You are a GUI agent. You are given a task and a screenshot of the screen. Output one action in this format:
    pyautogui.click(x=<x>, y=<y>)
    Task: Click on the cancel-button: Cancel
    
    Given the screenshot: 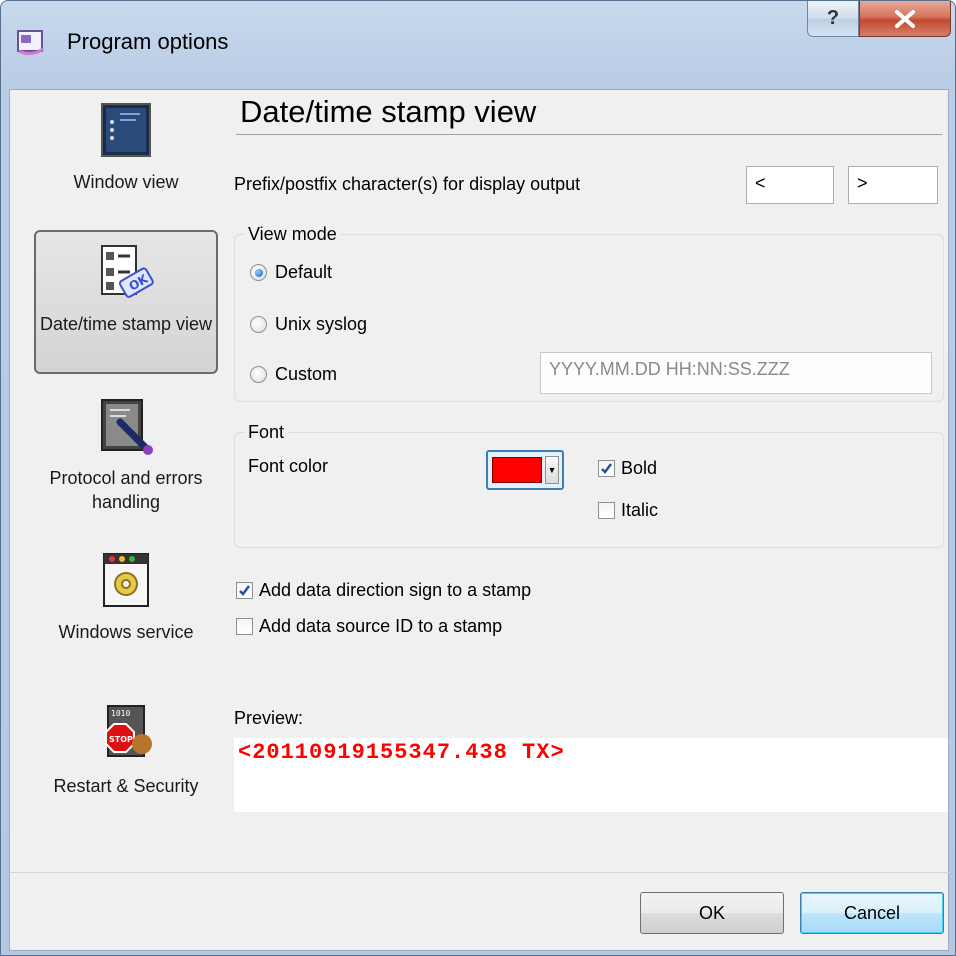 What is the action you would take?
    pyautogui.click(x=872, y=913)
    